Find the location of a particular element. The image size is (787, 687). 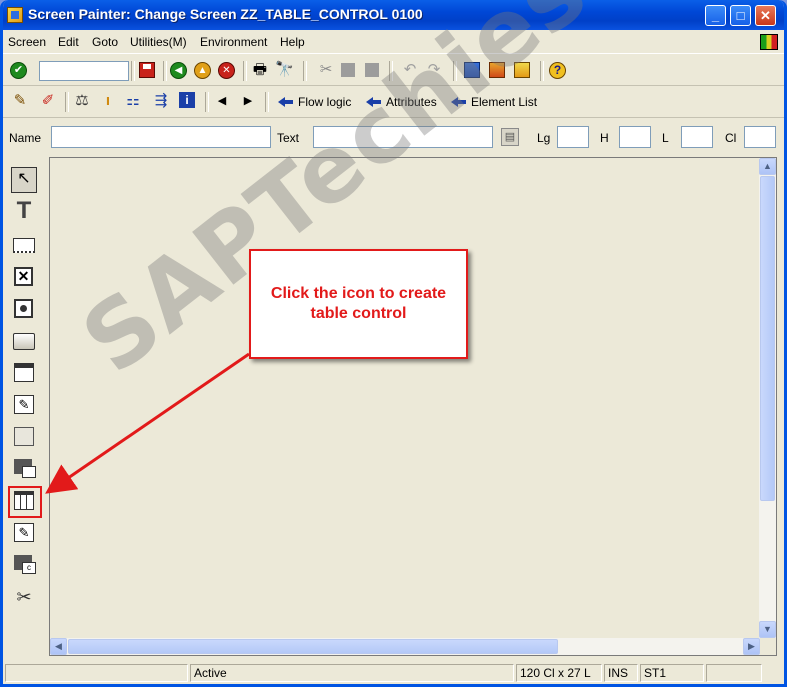

status-text: Active is located at coordinates (352, 673).